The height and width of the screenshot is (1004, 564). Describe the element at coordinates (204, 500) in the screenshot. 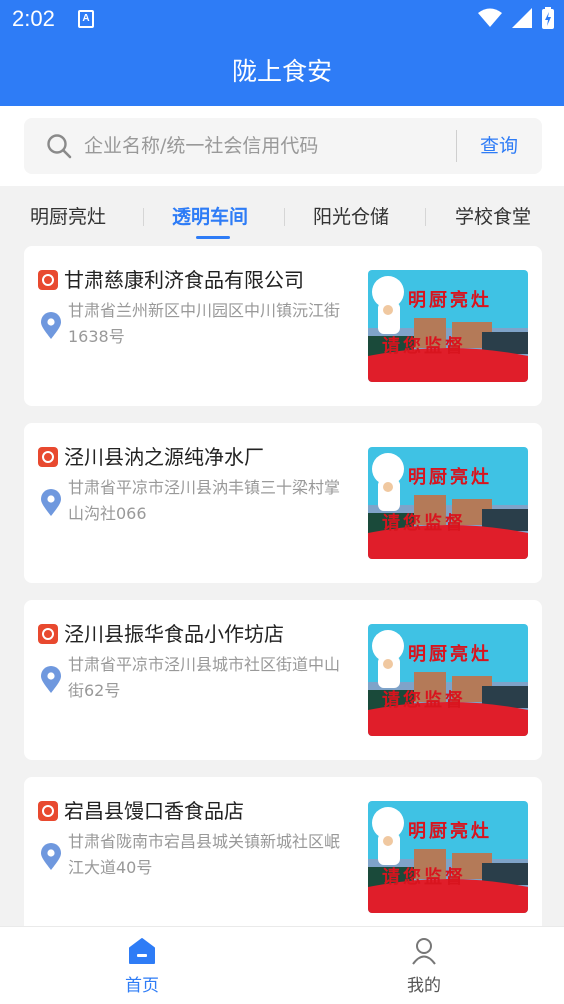

I see `company-address: 甘肃省平凉市泾川县汭丰镇三十梁村掌山沟社066` at that location.